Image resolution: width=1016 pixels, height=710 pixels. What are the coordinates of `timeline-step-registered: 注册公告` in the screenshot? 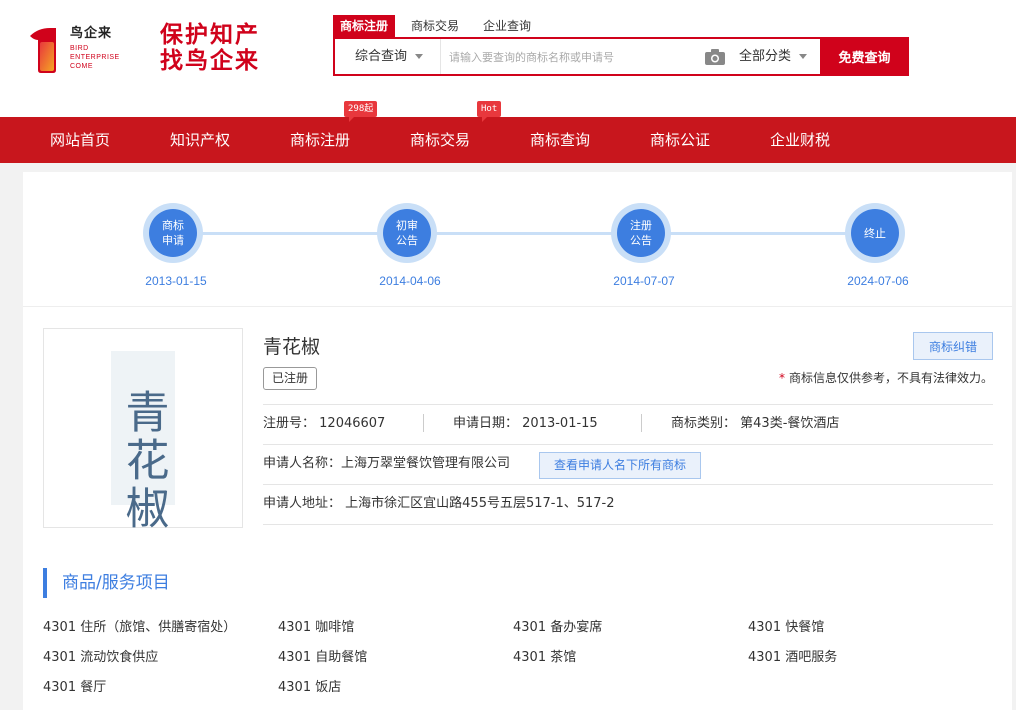 It's located at (641, 233).